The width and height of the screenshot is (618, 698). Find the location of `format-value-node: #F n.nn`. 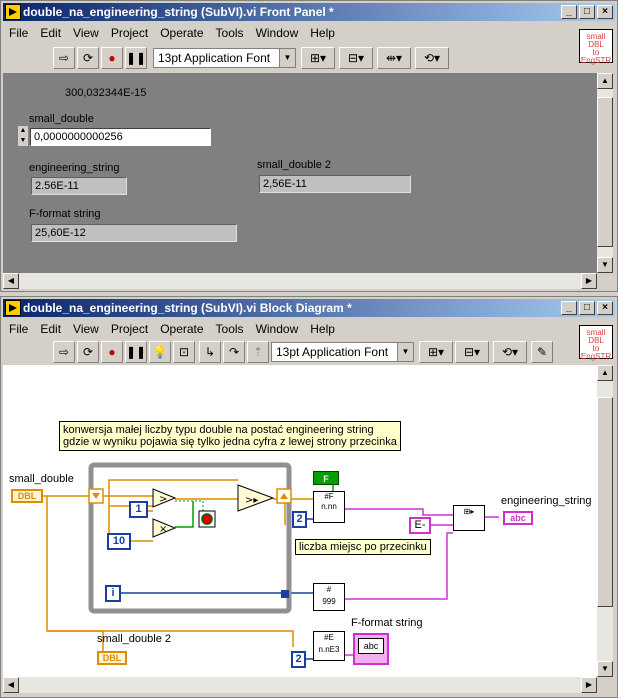

format-value-node: #F n.nn is located at coordinates (329, 507).